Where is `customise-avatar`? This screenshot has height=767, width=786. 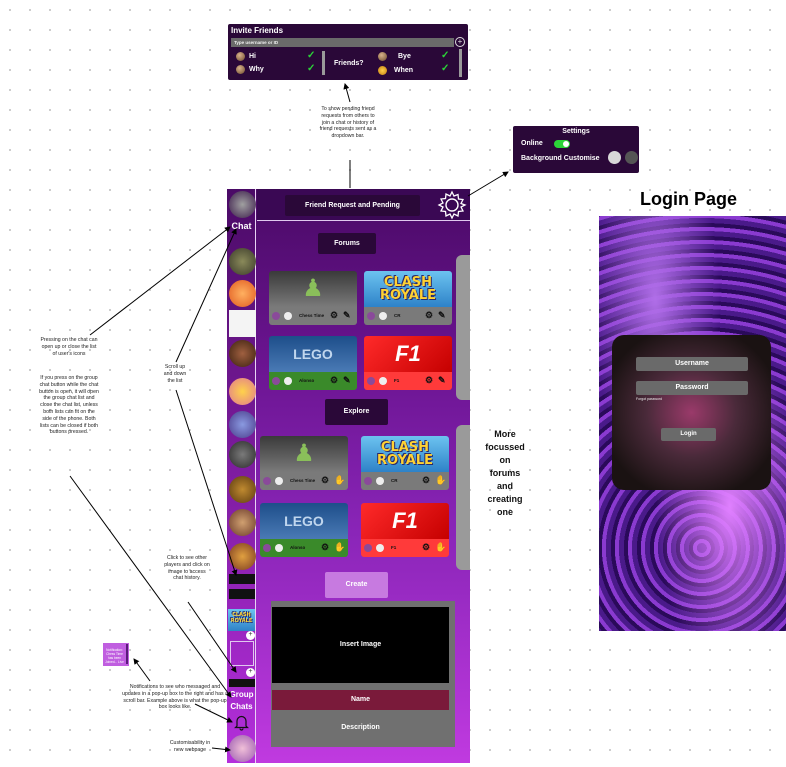 customise-avatar is located at coordinates (242, 748).